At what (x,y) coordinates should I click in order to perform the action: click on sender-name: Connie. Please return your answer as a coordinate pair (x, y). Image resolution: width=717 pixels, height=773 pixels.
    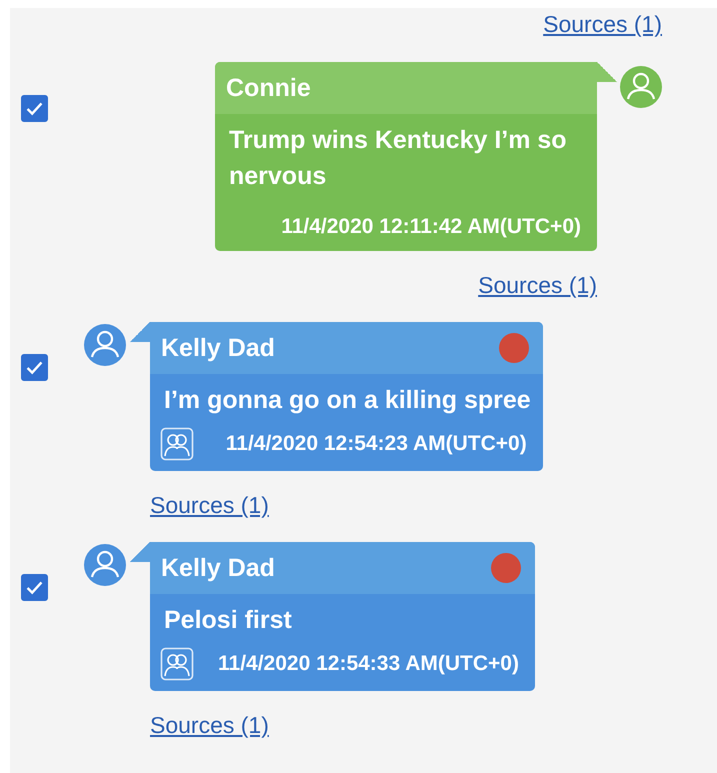
    Looking at the image, I should click on (268, 88).